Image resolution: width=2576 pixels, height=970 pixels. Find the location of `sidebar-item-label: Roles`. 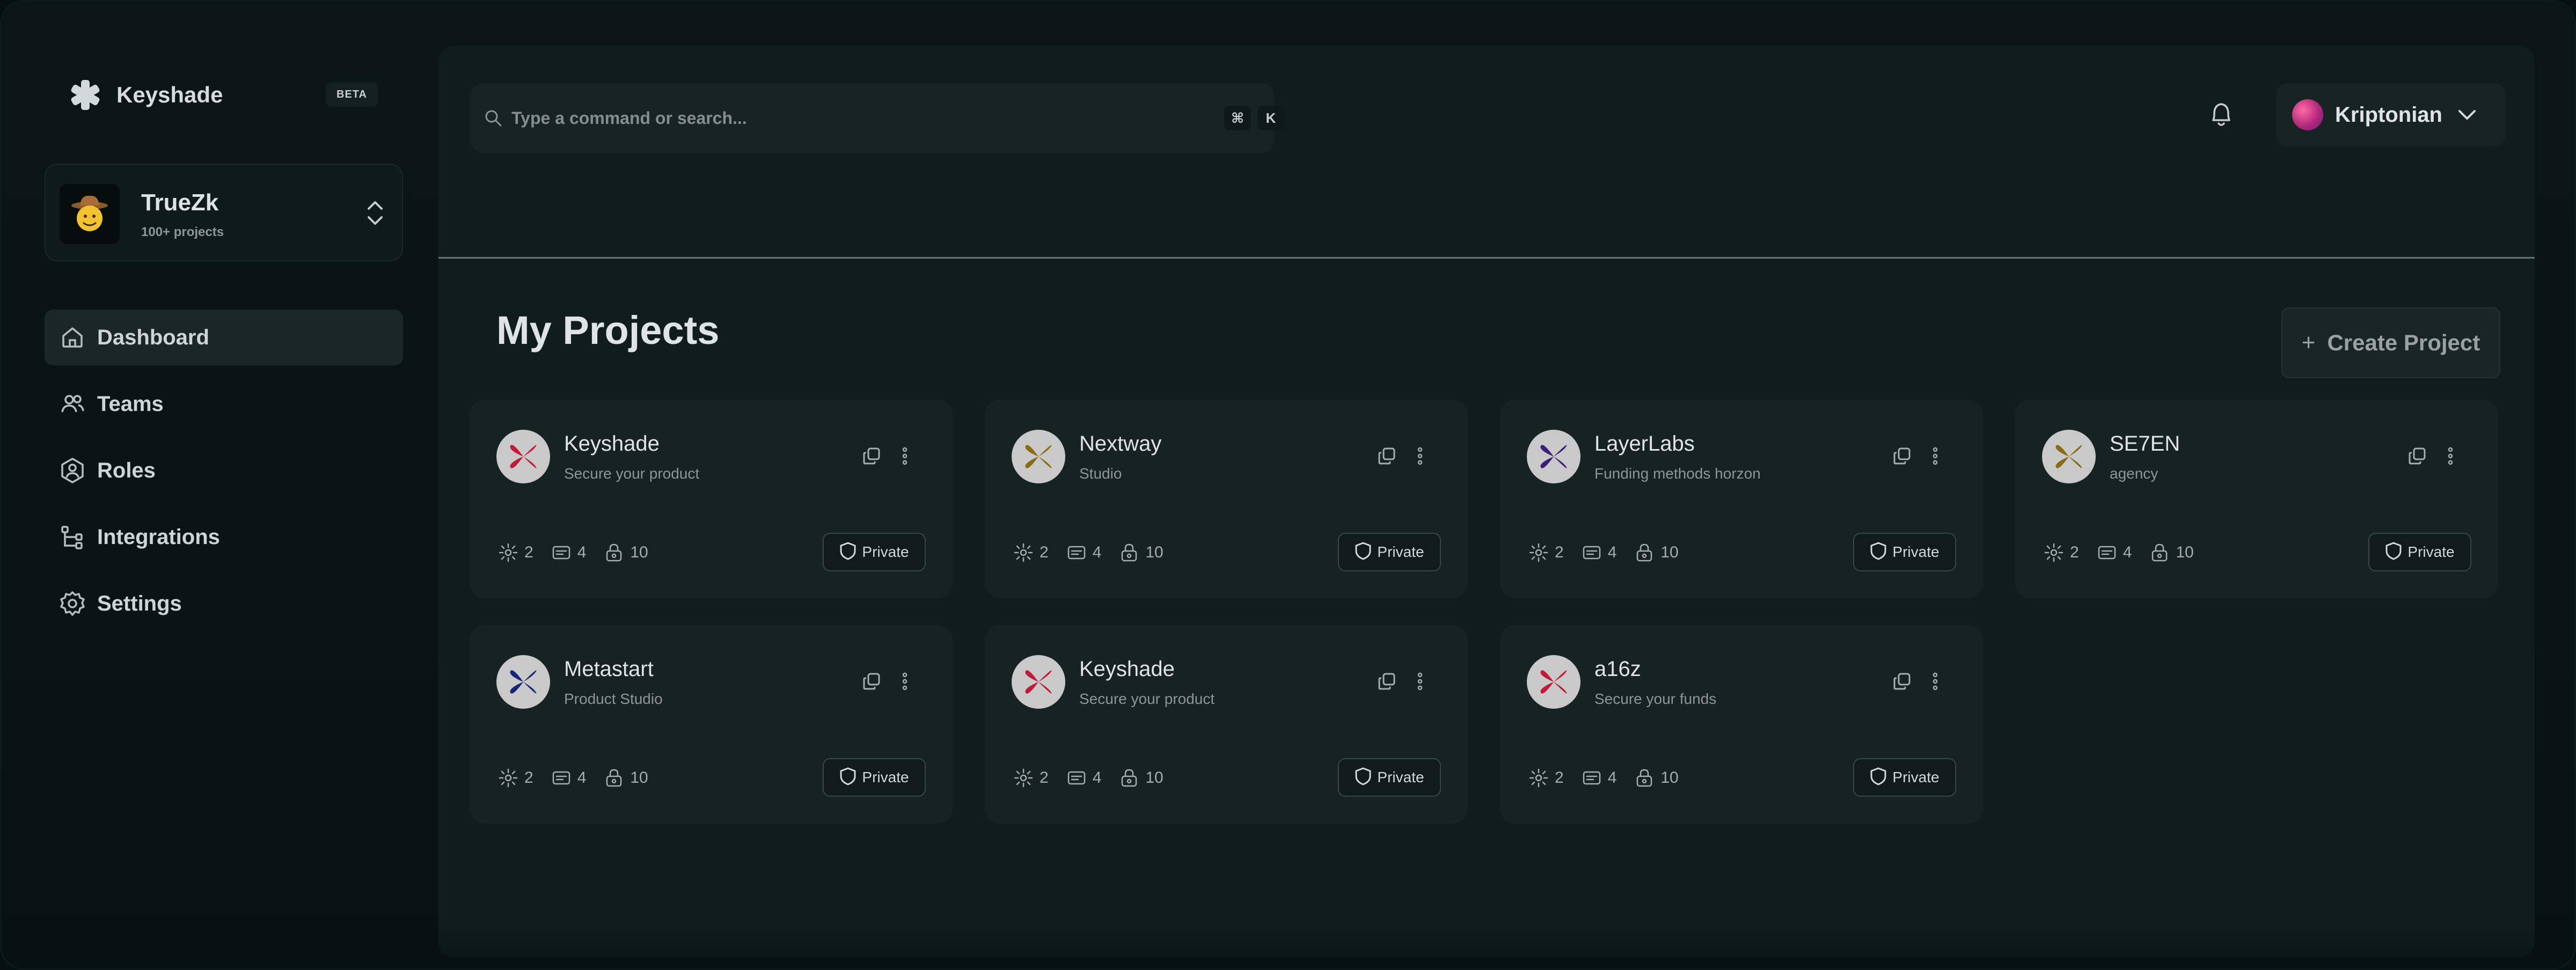

sidebar-item-label: Roles is located at coordinates (126, 470).